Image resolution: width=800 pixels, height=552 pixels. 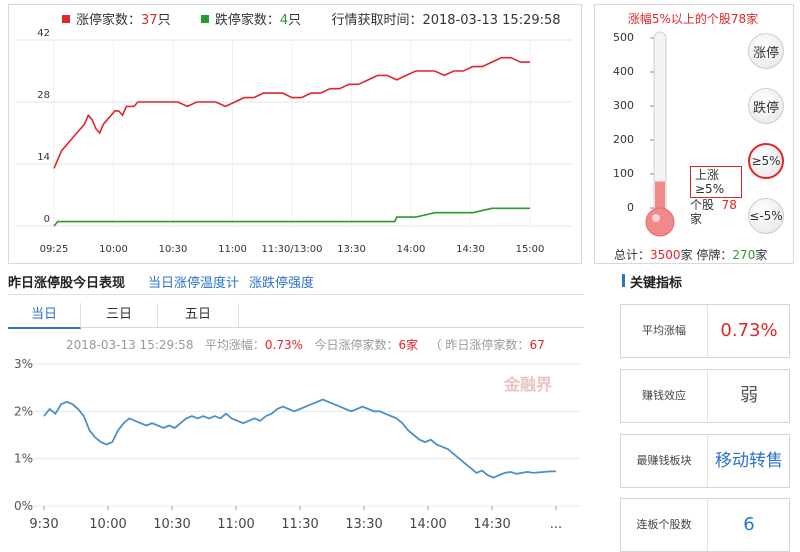 What do you see at coordinates (766, 106) in the screenshot?
I see `limit-down-button: 跌停` at bounding box center [766, 106].